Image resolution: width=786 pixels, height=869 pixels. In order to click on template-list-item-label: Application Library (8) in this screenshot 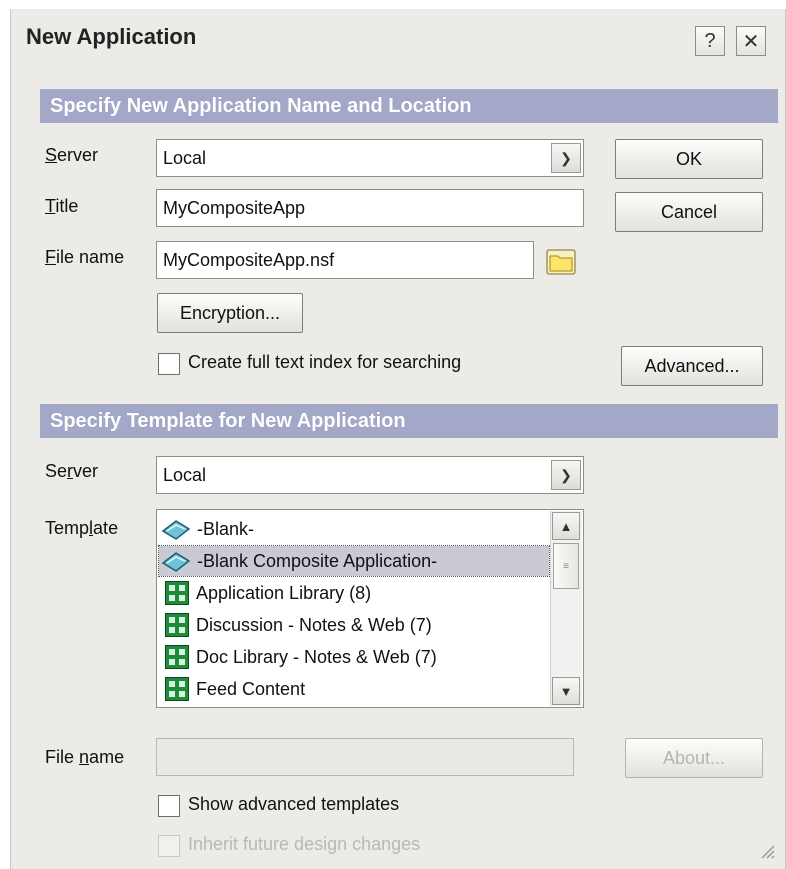, I will do `click(284, 592)`.